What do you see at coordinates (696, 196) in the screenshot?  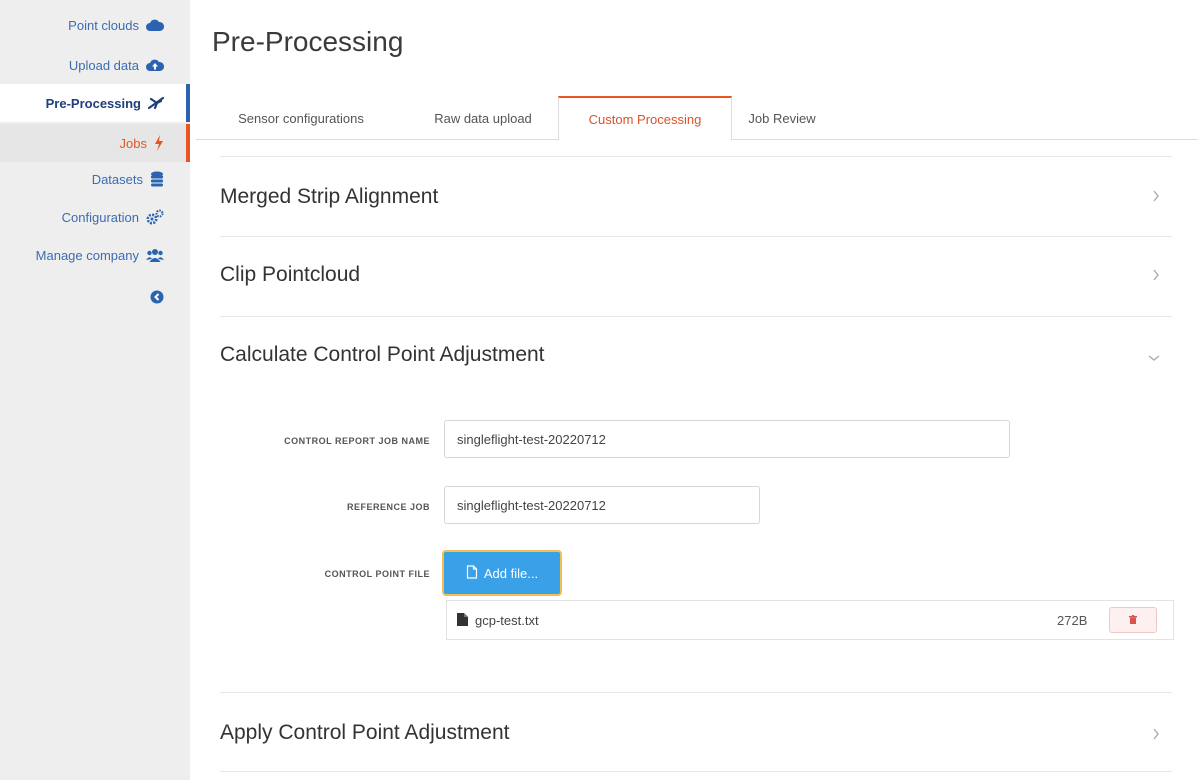 I see `section-merged-strip-alignment: Merged Strip Alignment` at bounding box center [696, 196].